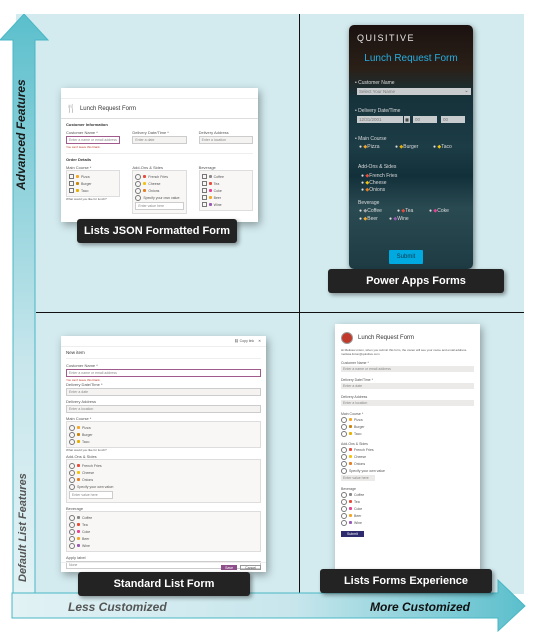  I want to click on option-custom: Specify your own value, so click(407, 470).